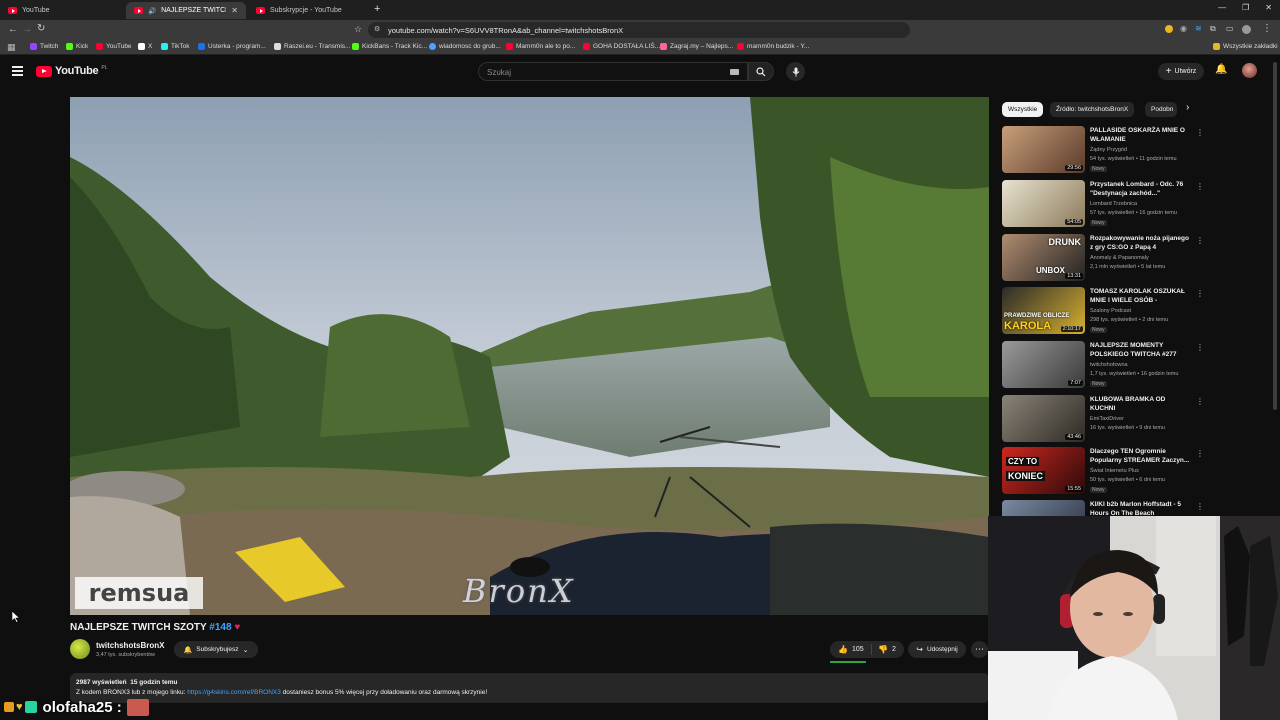 The height and width of the screenshot is (720, 1280). Describe the element at coordinates (1161, 109) in the screenshot. I see `chip-similar: Podobn` at that location.